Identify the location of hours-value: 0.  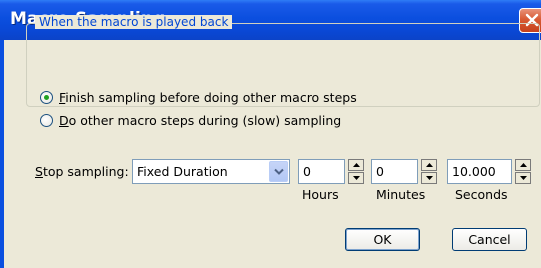
(307, 171).